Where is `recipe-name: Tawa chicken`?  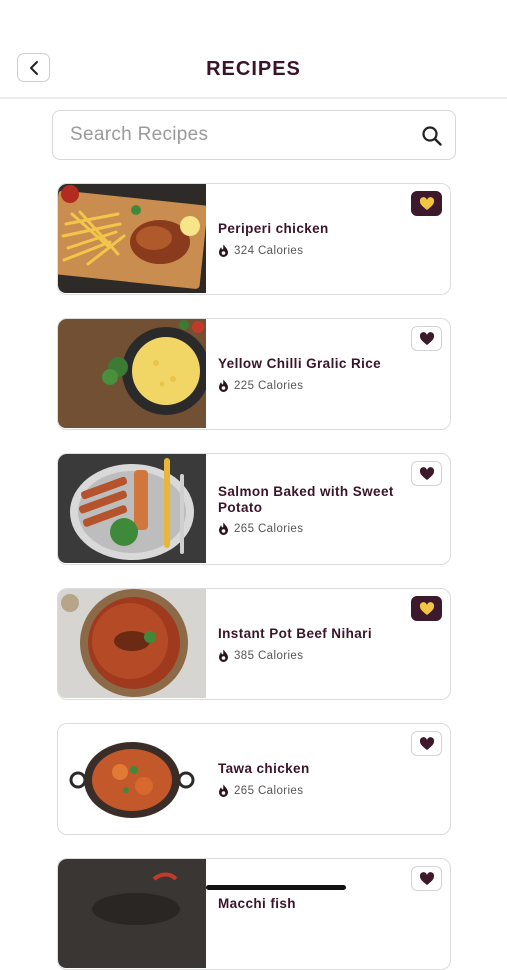 recipe-name: Tawa chicken is located at coordinates (264, 768).